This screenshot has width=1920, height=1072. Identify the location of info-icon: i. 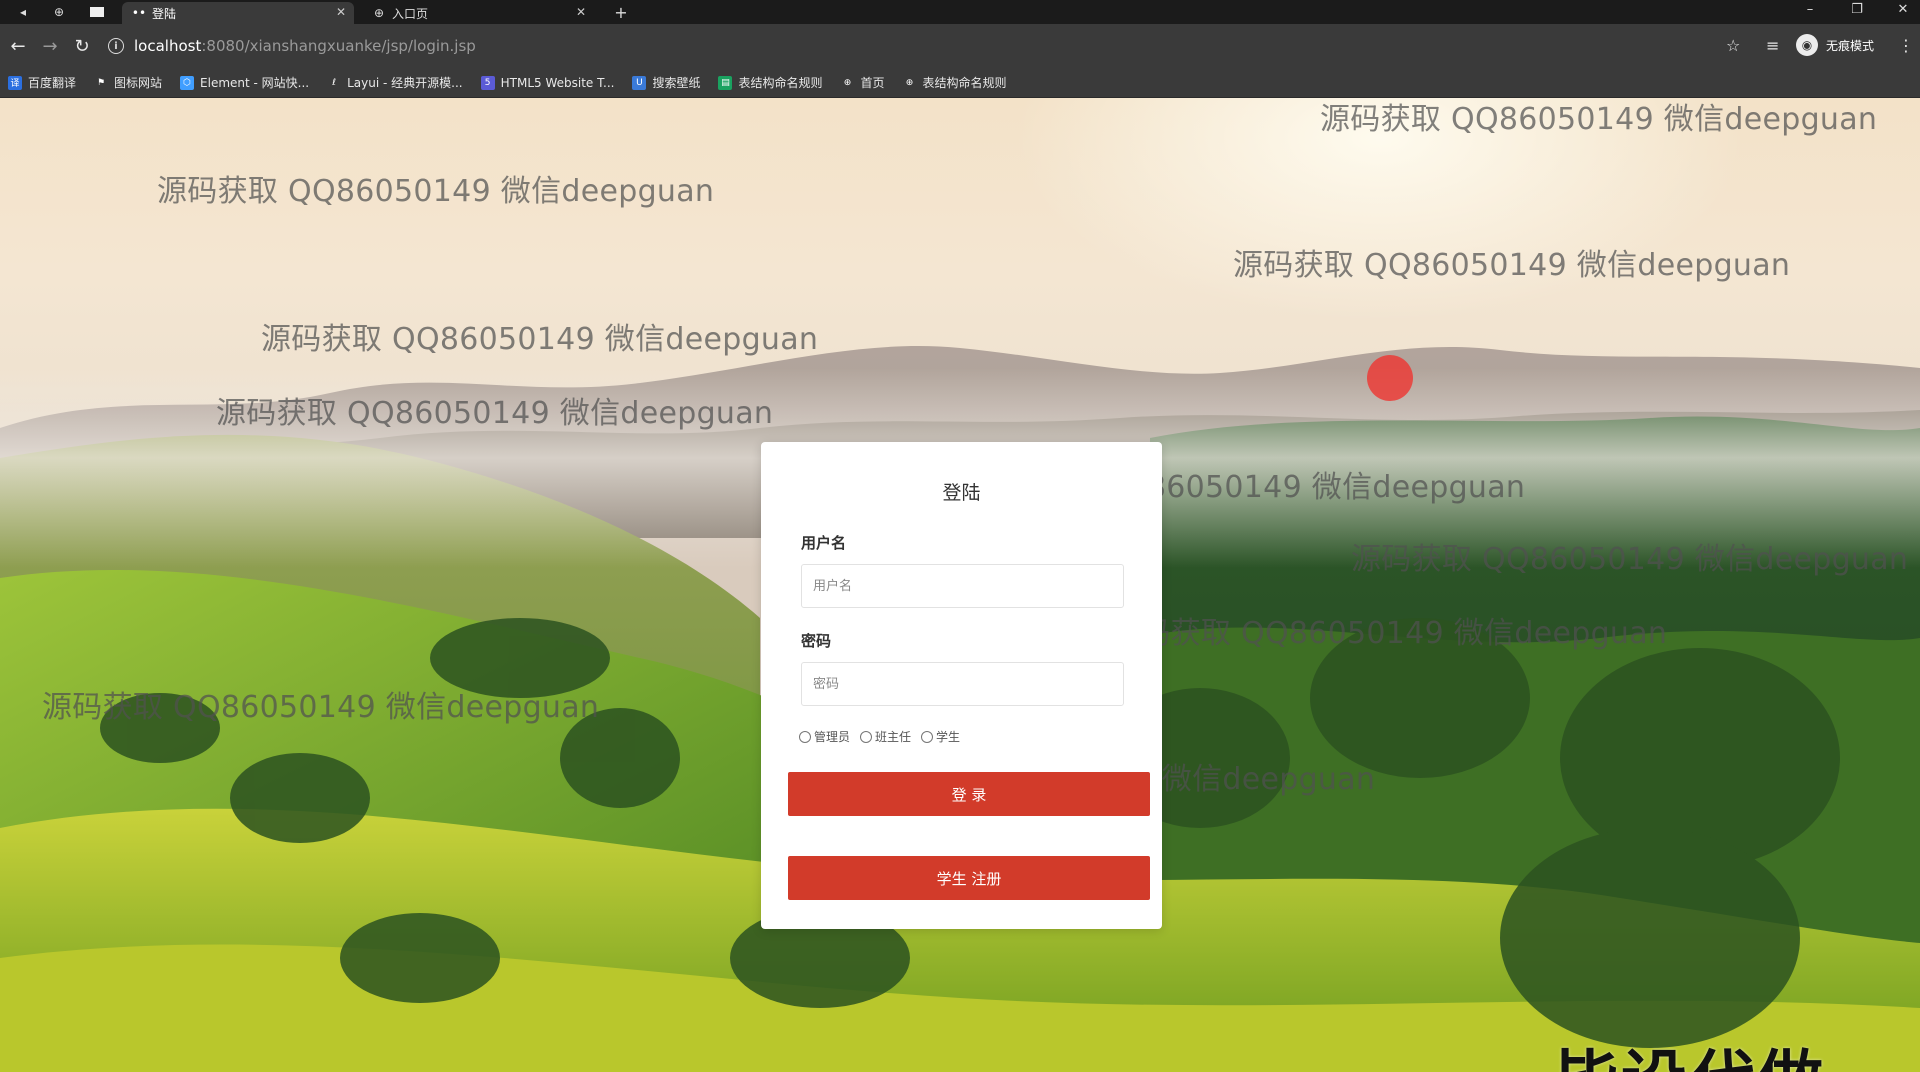
(116, 46).